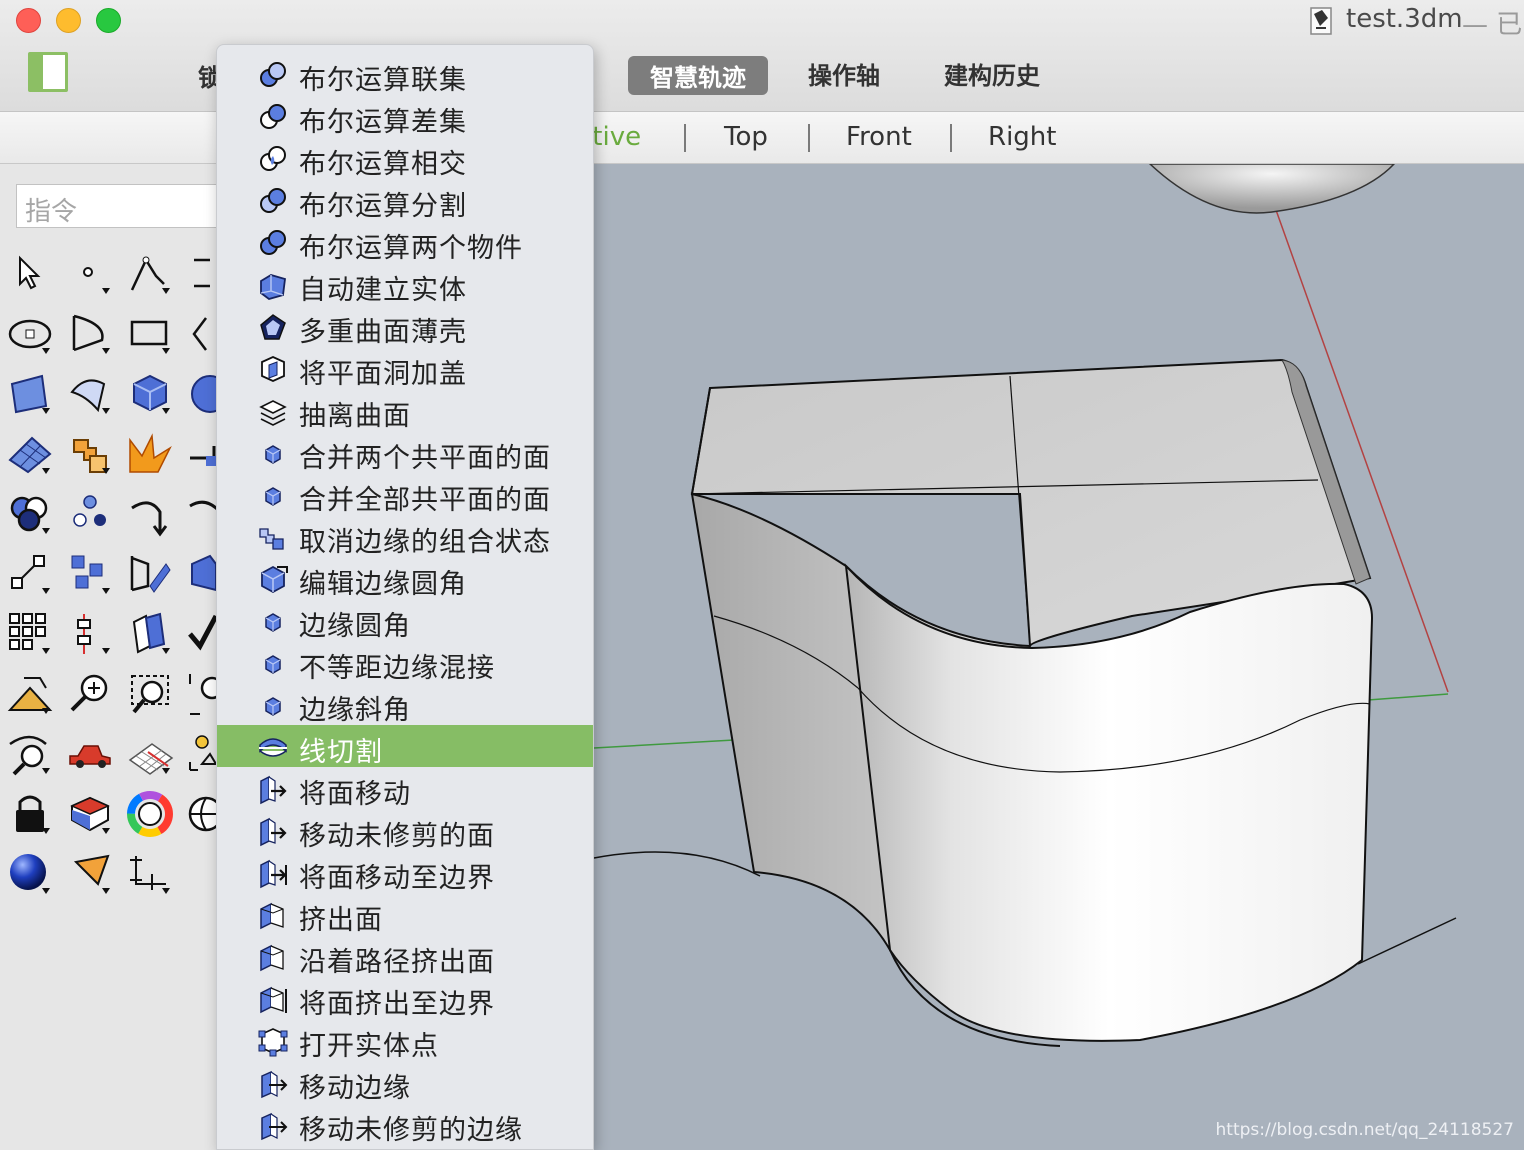 This screenshot has width=1524, height=1150. What do you see at coordinates (90, 454) in the screenshot?
I see `join-puzzle-icon` at bounding box center [90, 454].